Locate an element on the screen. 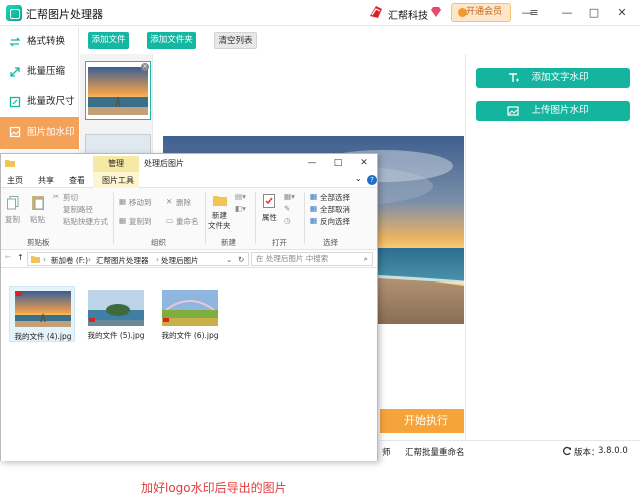 The height and width of the screenshot is (496, 640). properties-button: 属性 is located at coordinates (269, 217).